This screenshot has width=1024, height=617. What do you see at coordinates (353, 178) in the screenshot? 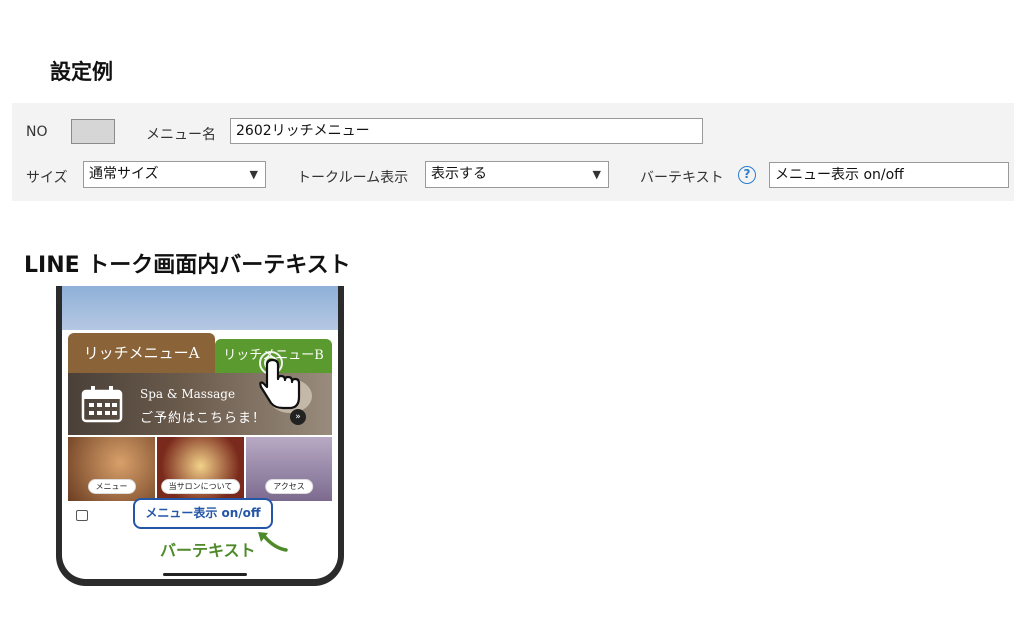
I see `talkroom-label: トークルーム表示` at bounding box center [353, 178].